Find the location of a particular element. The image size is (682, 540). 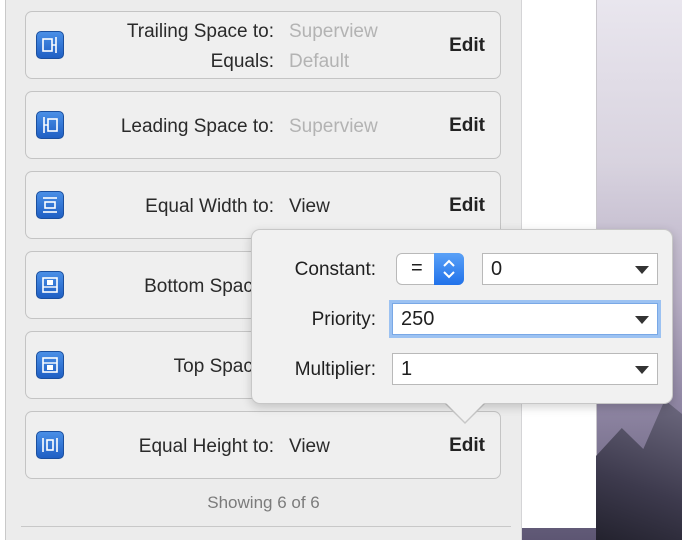

relation-popup: = is located at coordinates (430, 269).